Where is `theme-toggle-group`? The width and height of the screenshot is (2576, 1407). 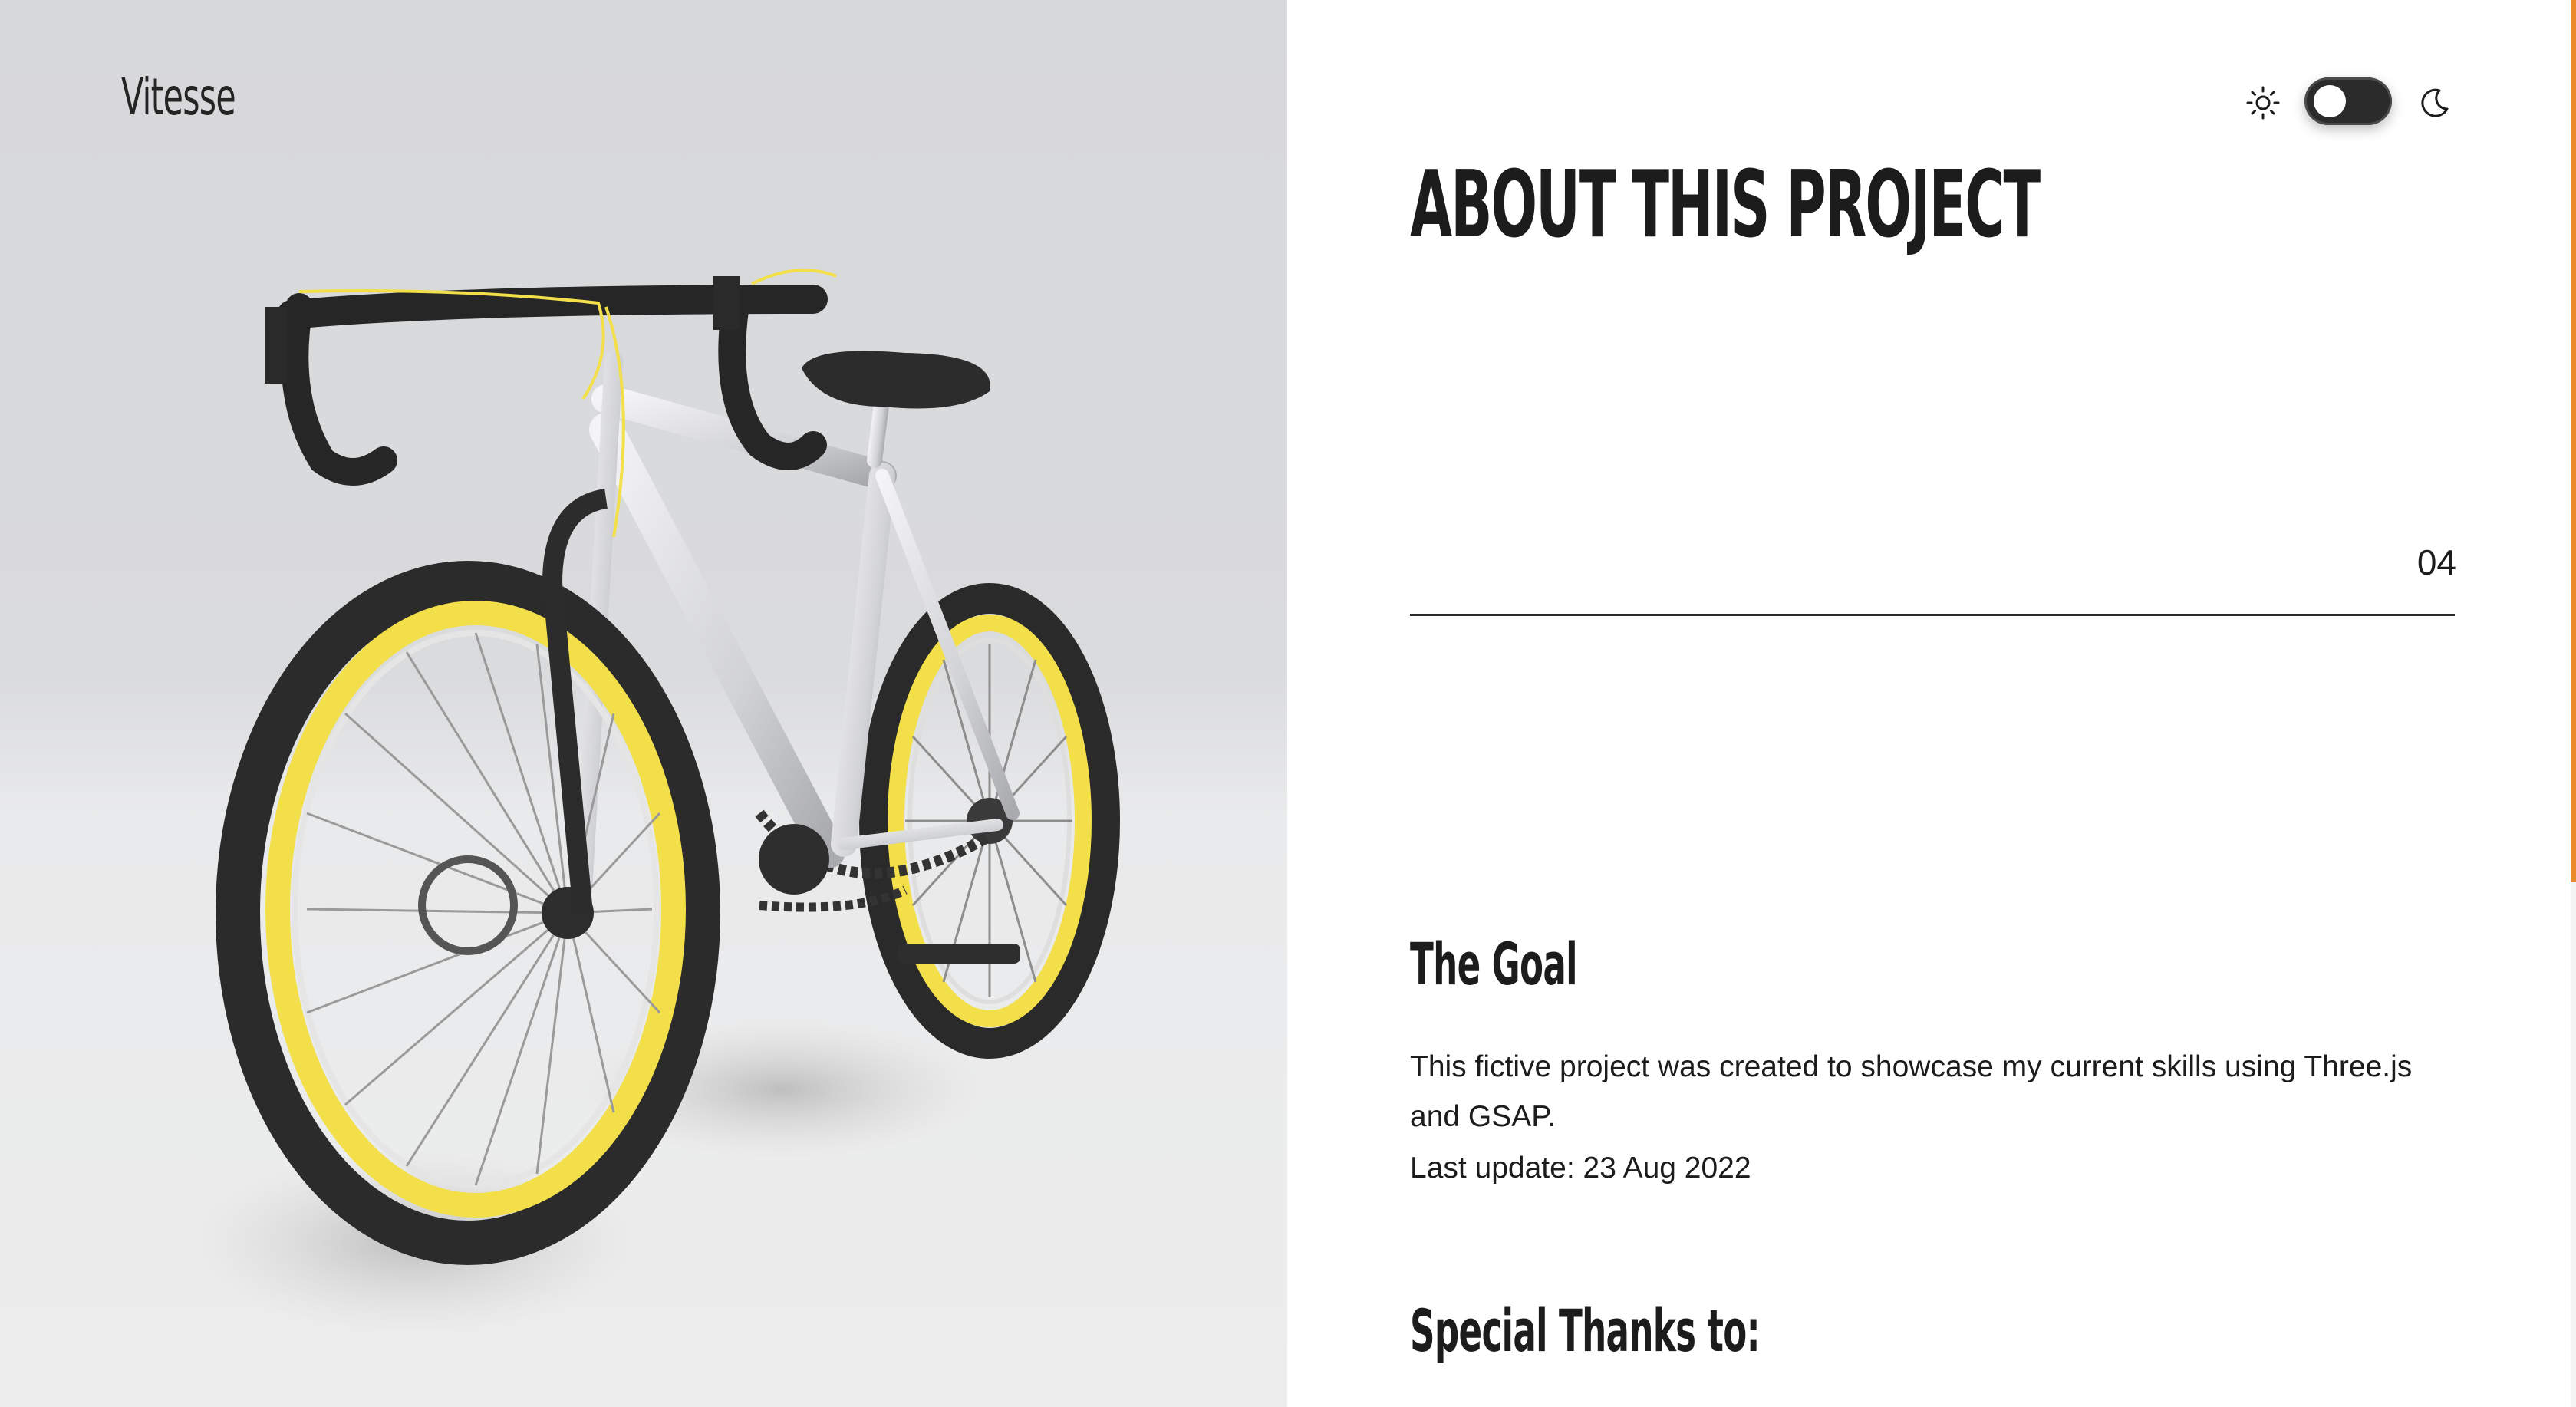
theme-toggle-group is located at coordinates (2363, 101).